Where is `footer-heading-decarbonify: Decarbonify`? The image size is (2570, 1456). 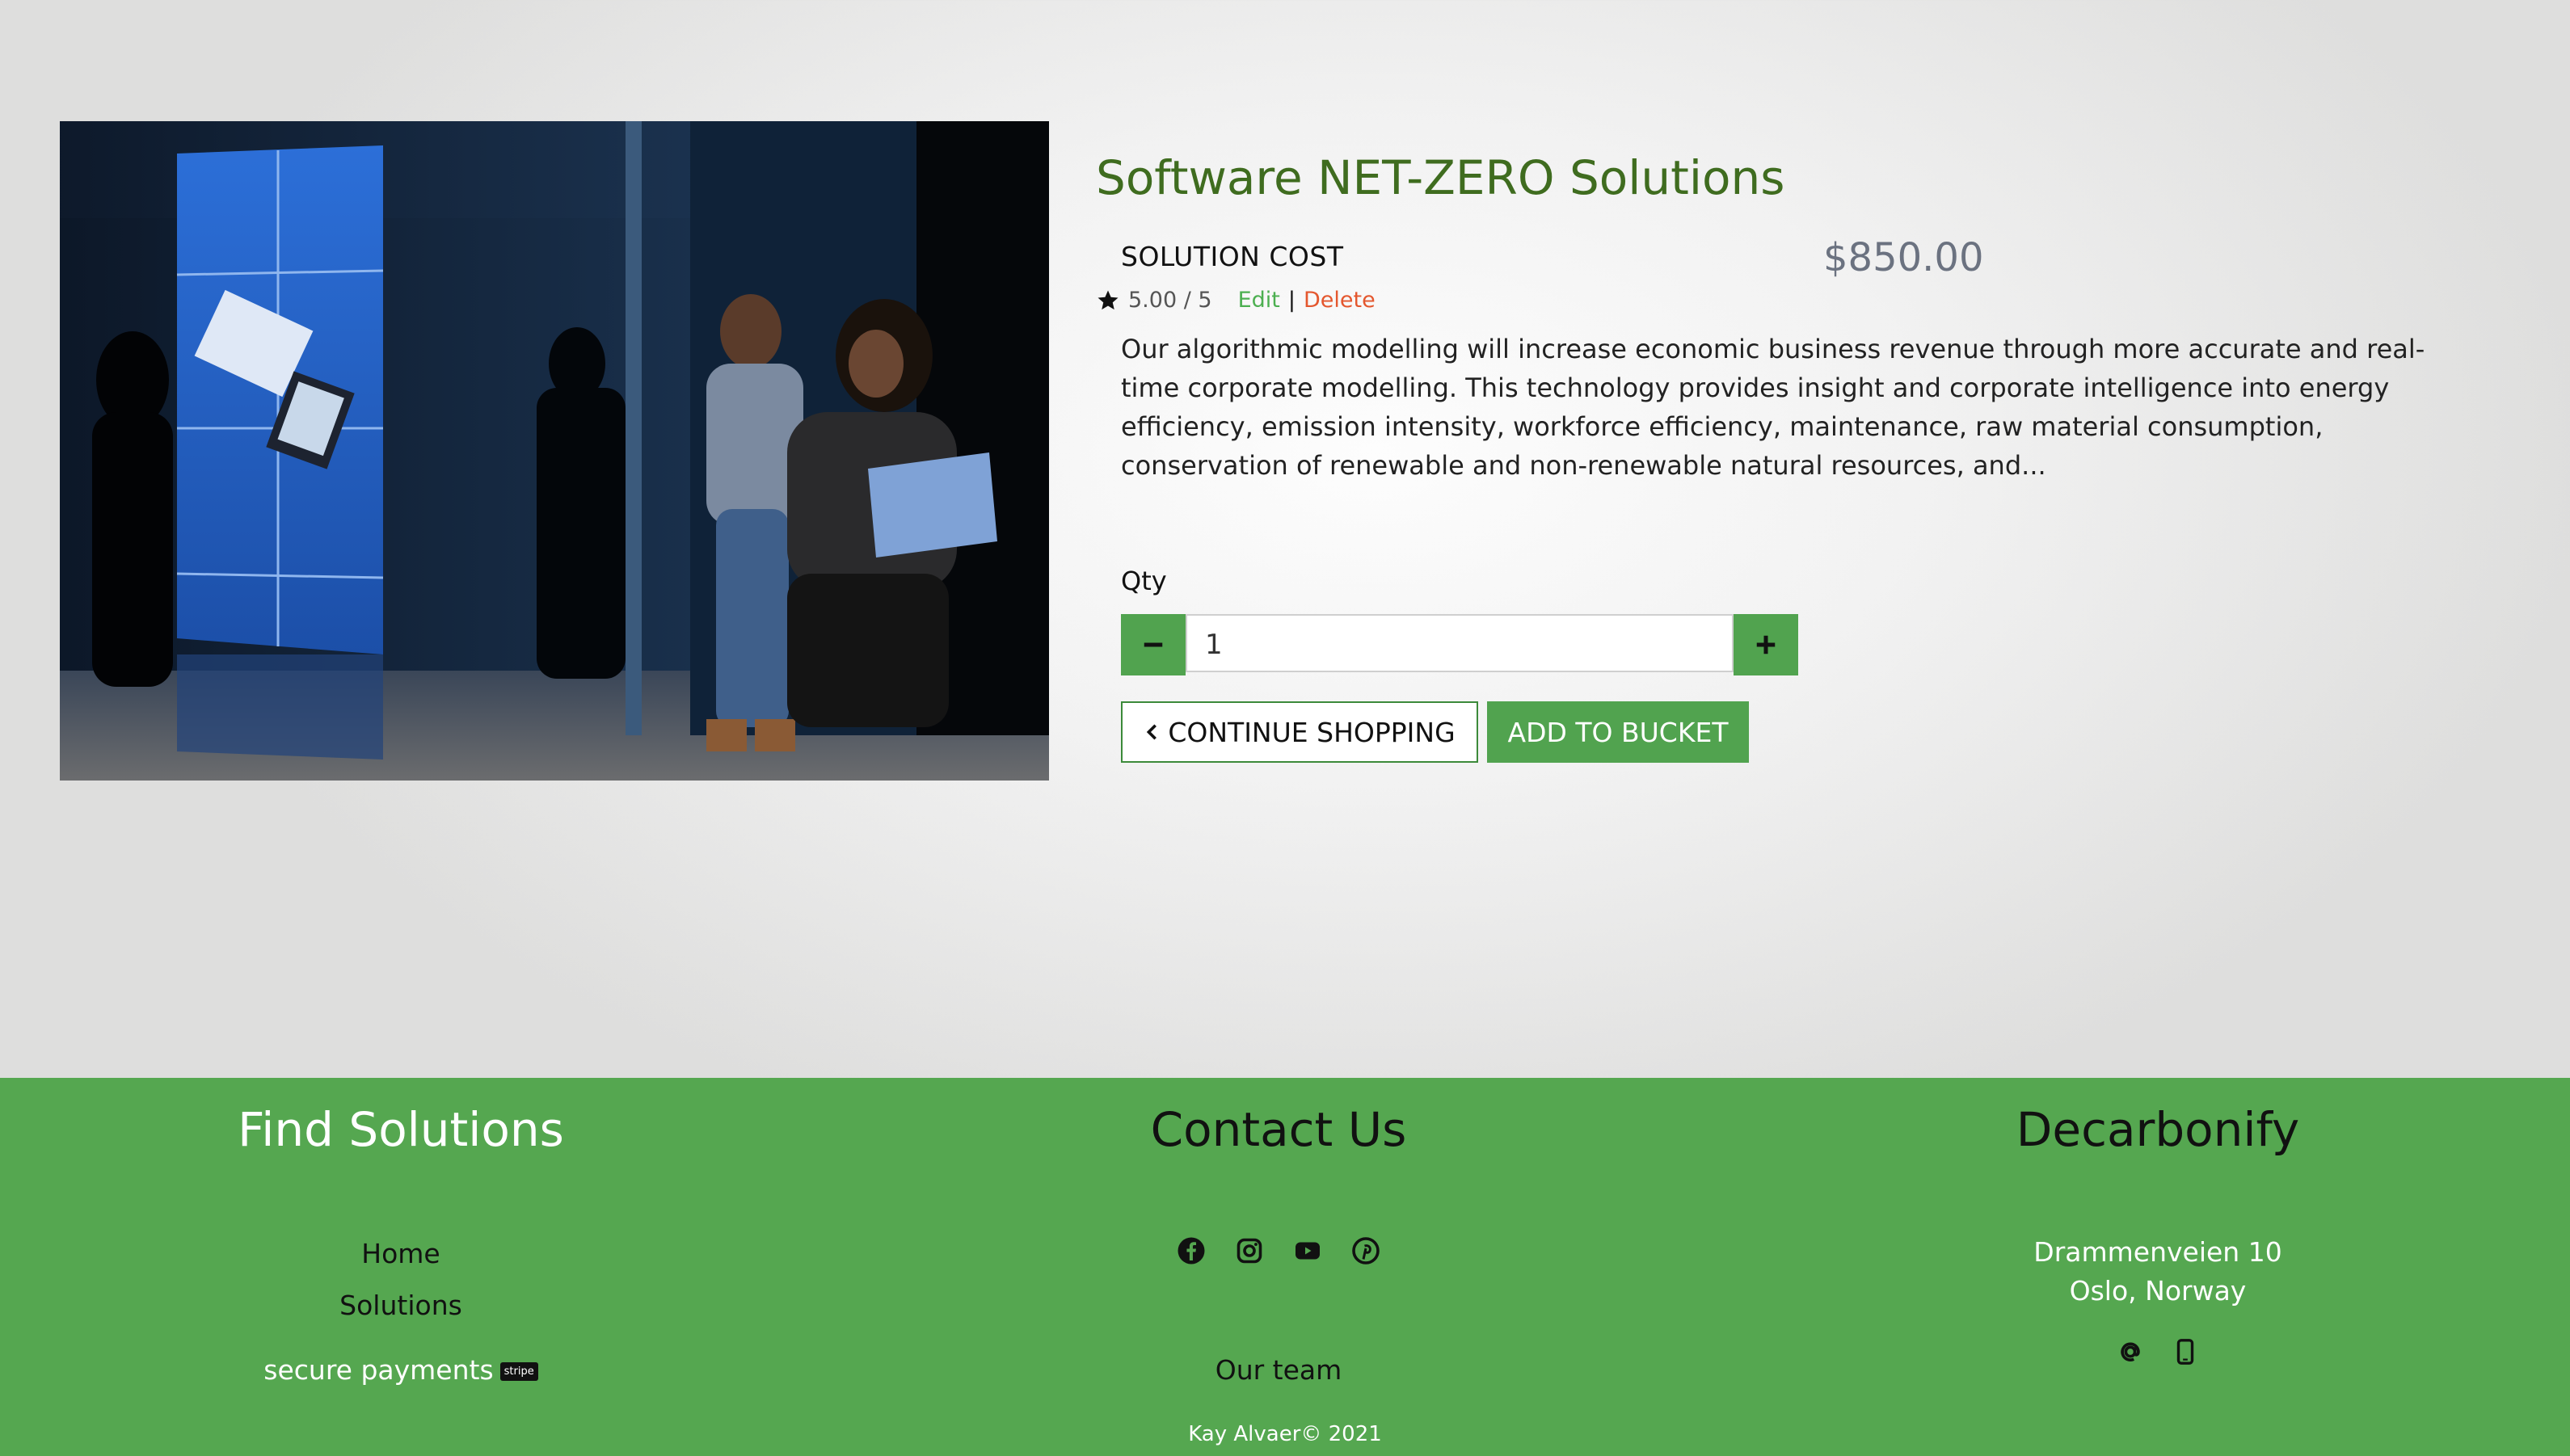 footer-heading-decarbonify: Decarbonify is located at coordinates (2158, 1130).